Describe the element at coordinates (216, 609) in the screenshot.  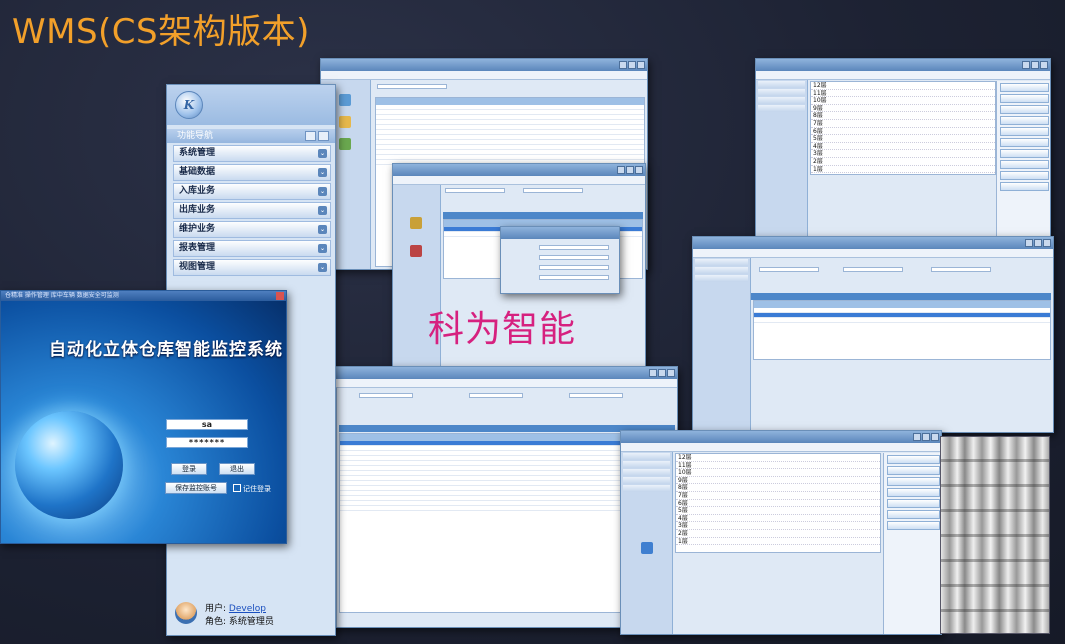
I see `user-label: 用户:` at that location.